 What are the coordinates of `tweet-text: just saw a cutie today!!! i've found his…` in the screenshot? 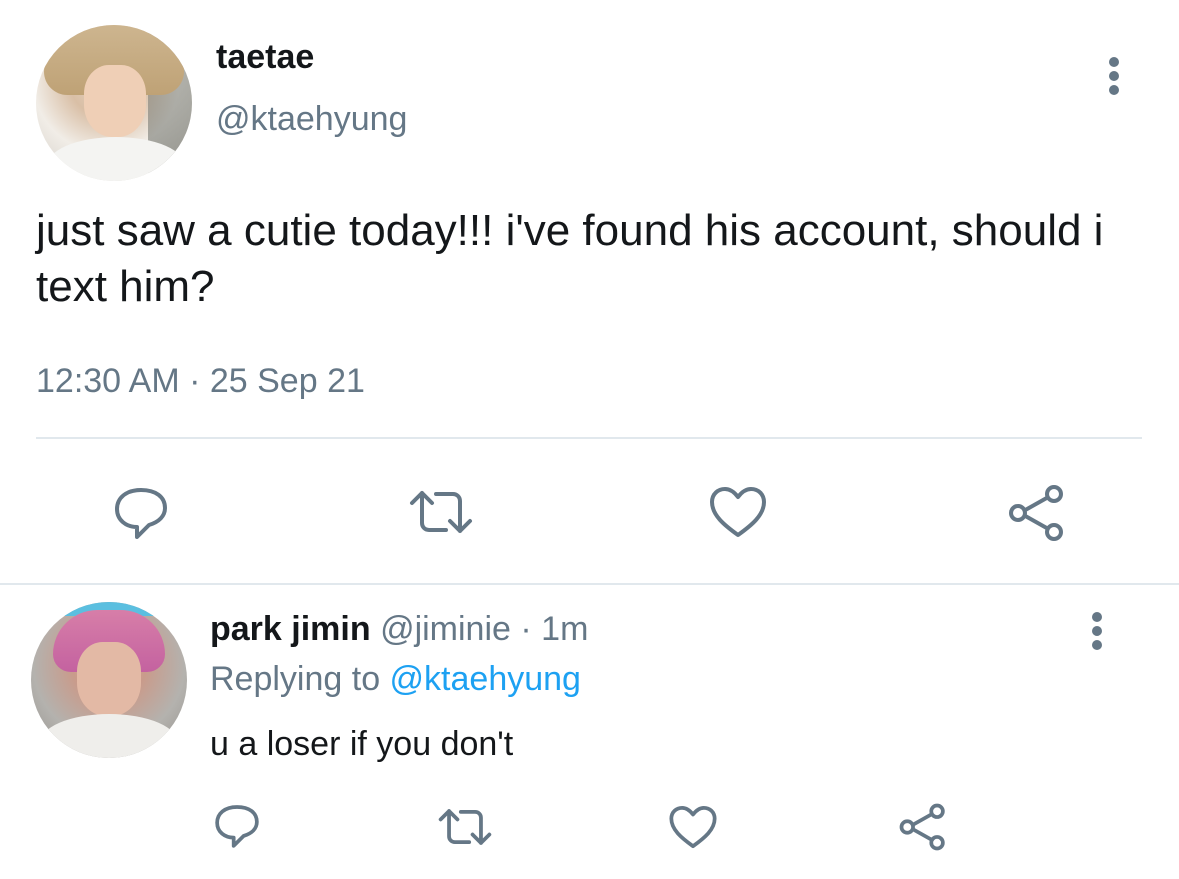 It's located at (570, 258).